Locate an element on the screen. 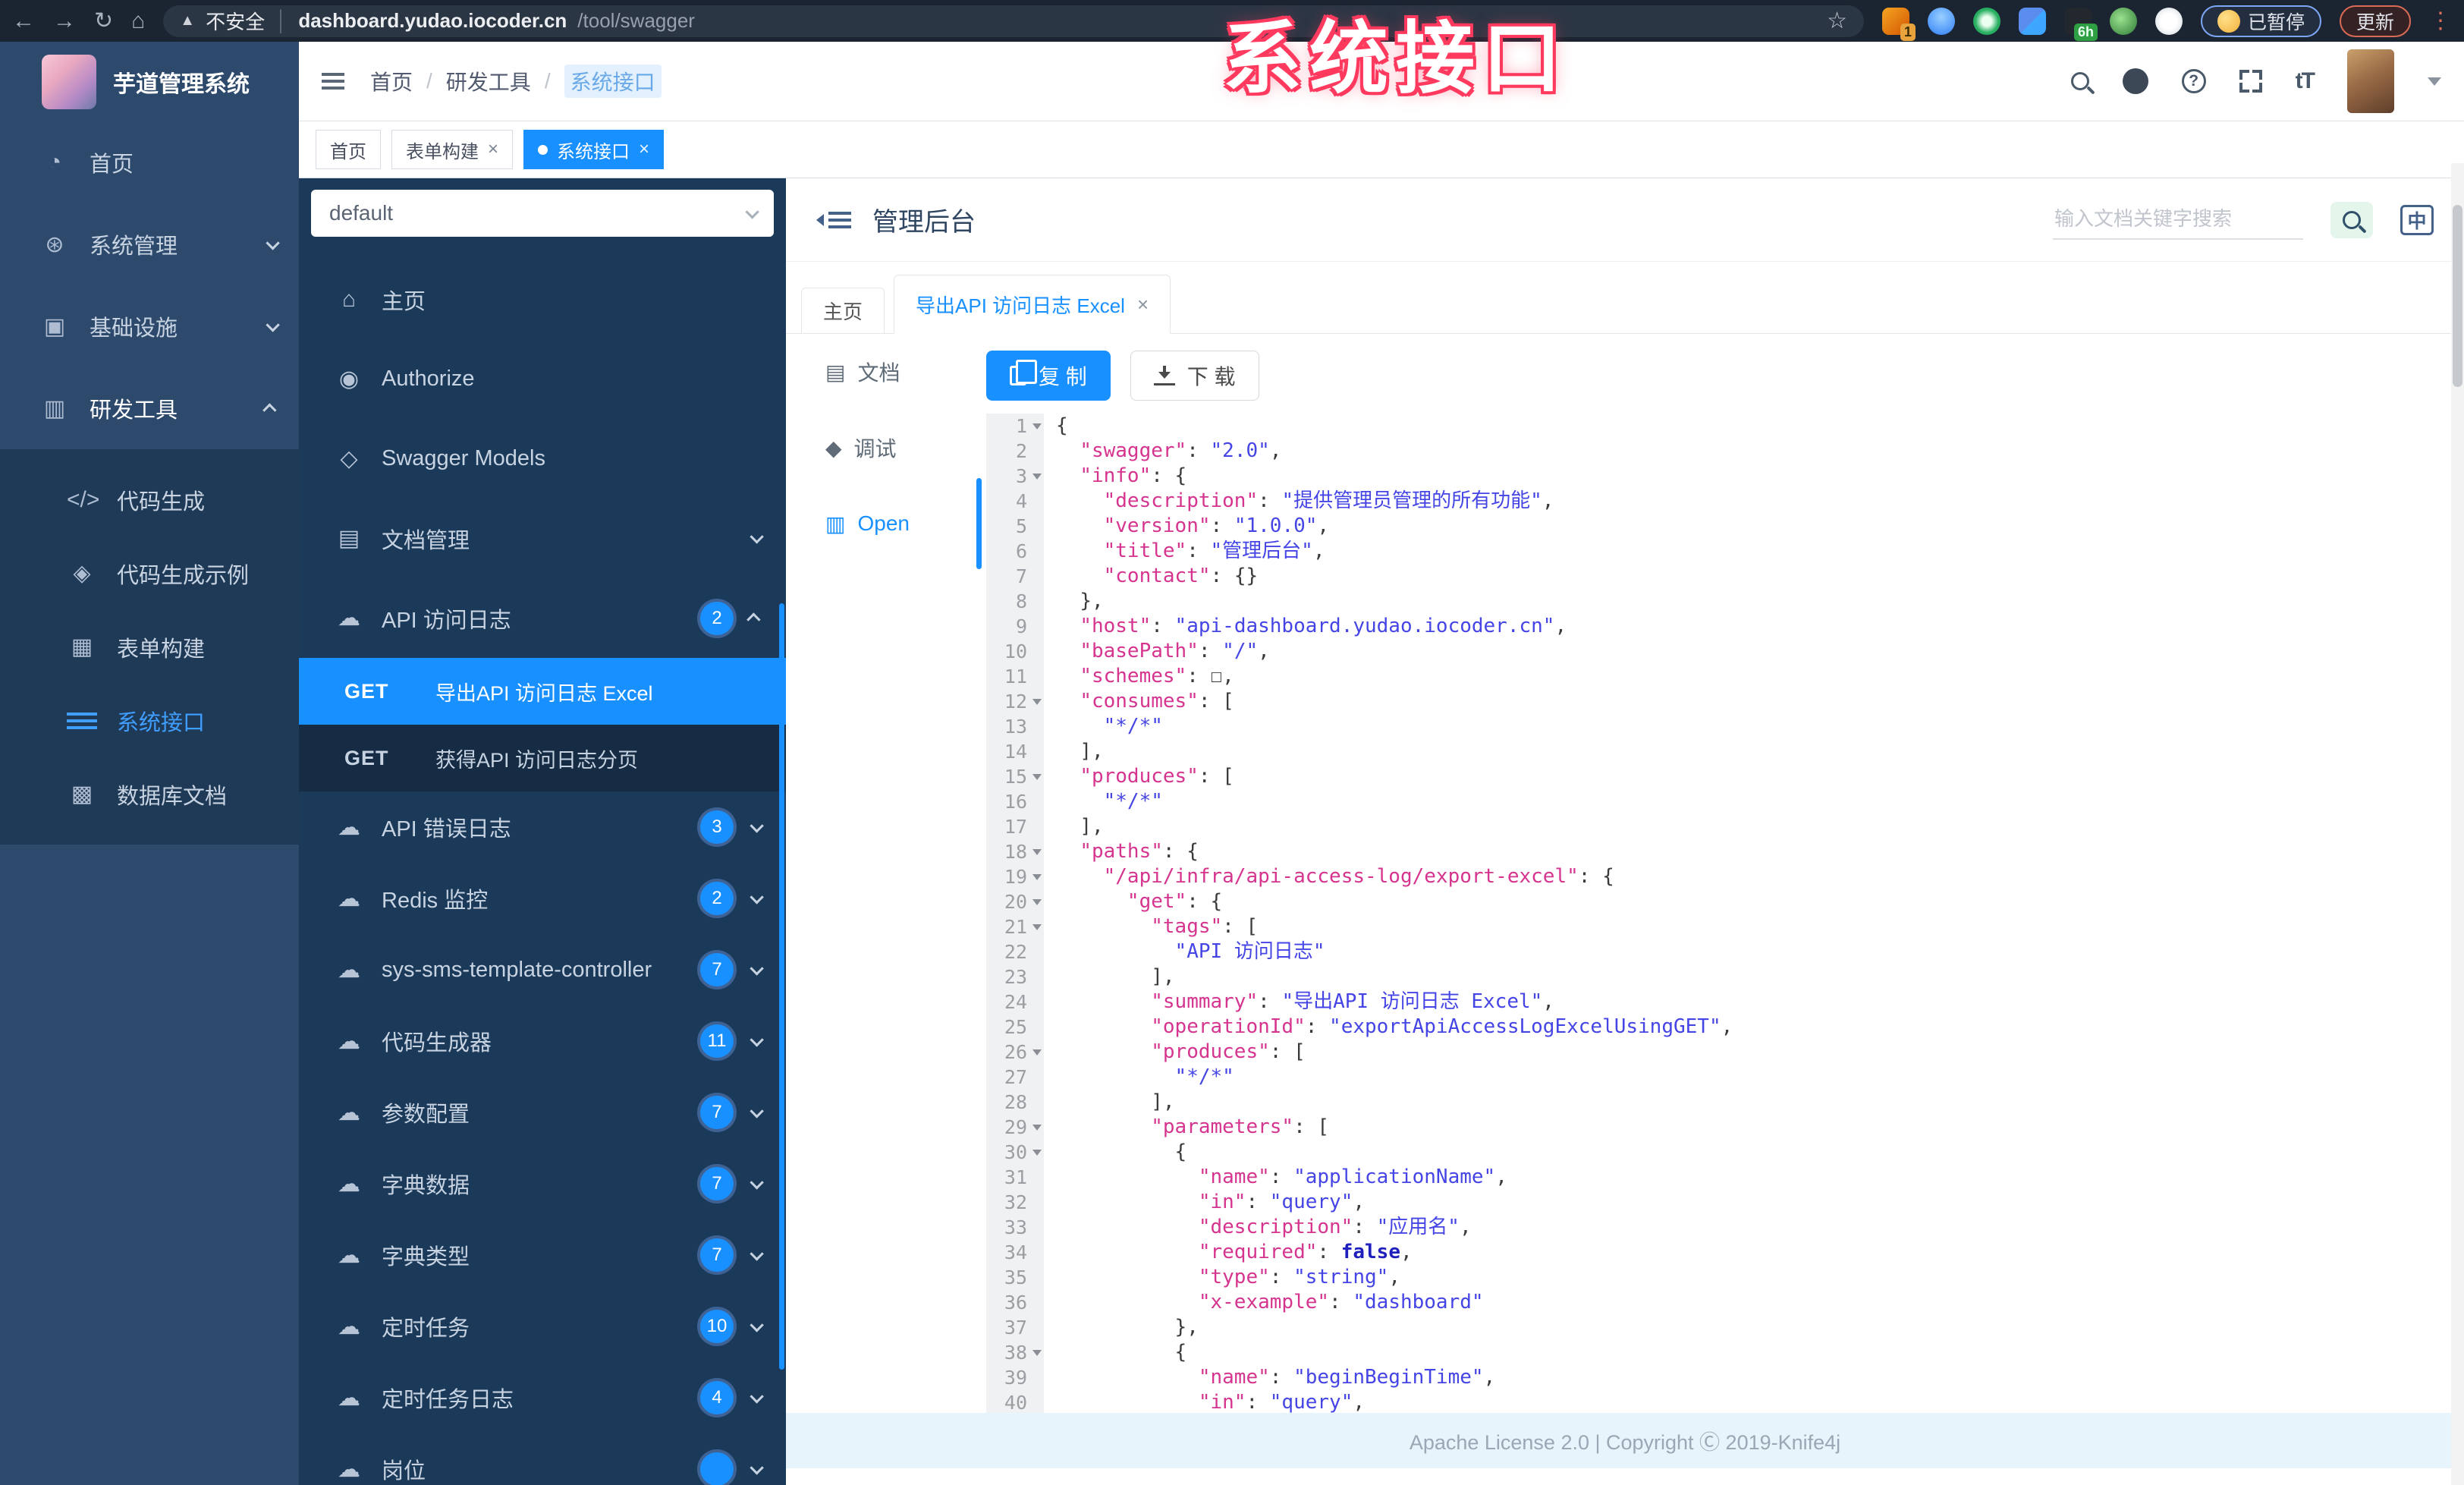 The image size is (2464, 1485). sidebar-item-研发工具: ▥ 研发工具 is located at coordinates (149, 408).